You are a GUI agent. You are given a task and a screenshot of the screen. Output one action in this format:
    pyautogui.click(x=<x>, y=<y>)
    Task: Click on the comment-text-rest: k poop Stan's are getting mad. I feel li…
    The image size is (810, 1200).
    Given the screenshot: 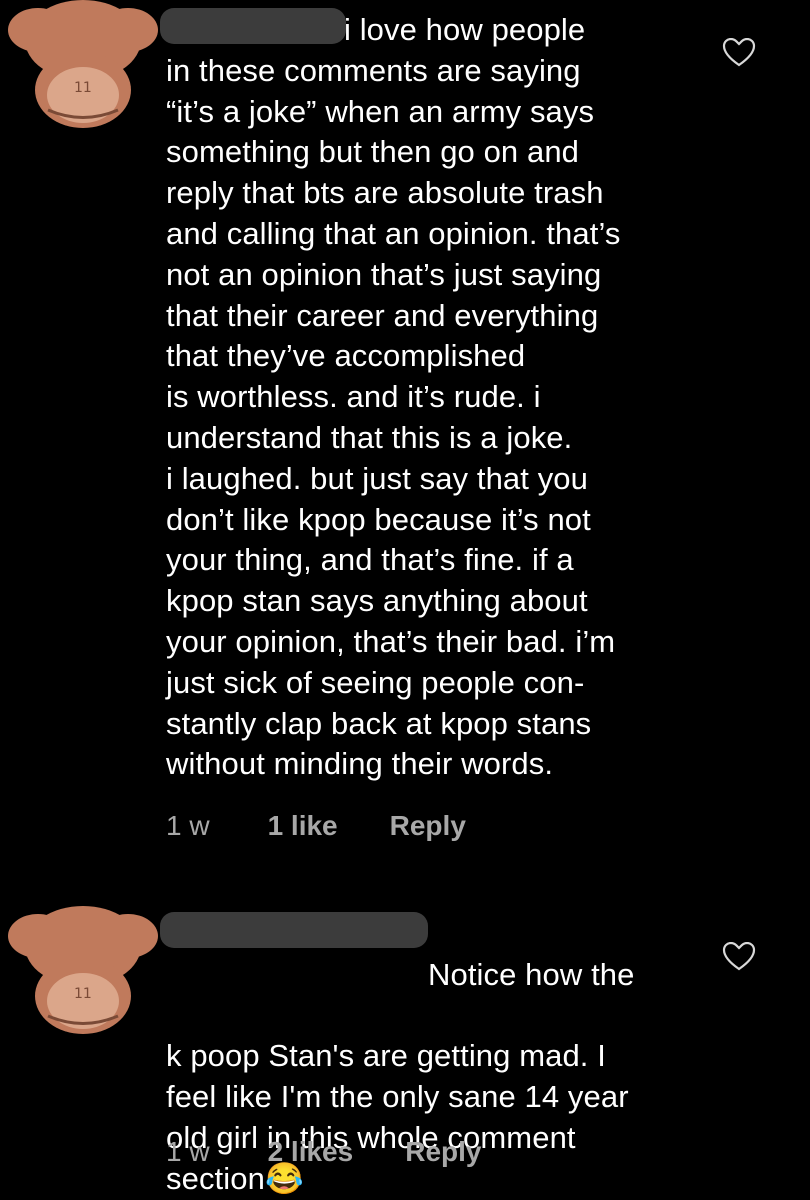 What is the action you would take?
    pyautogui.click(x=397, y=1117)
    